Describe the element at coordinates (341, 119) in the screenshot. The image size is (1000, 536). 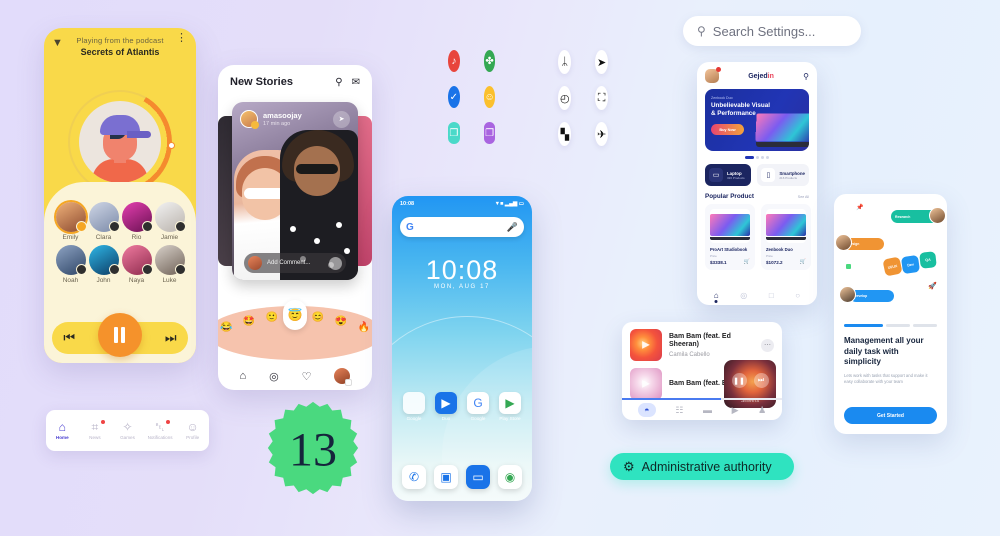
I see `send-icon: ➤` at that location.